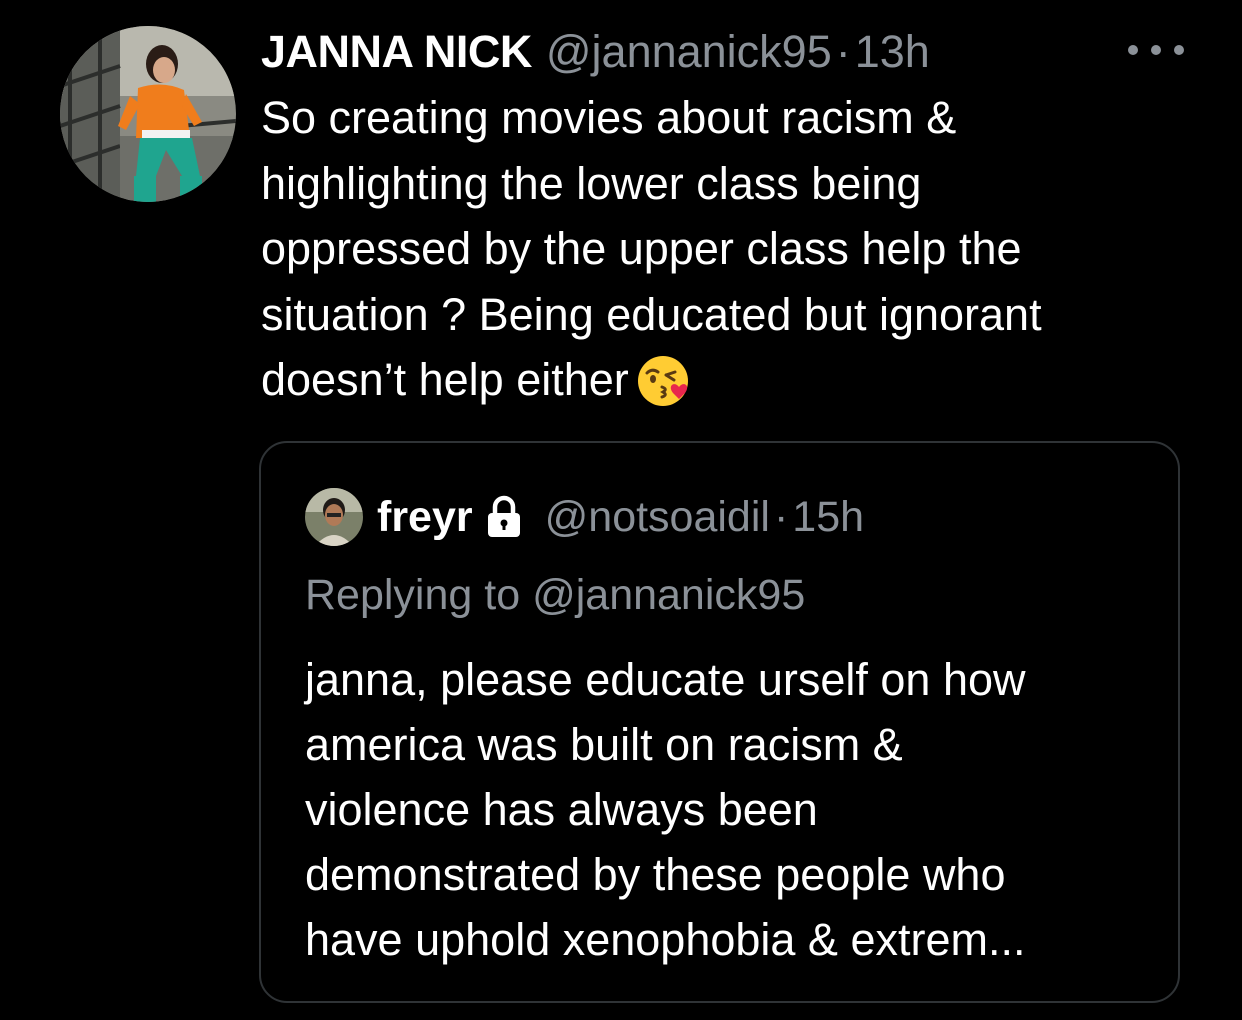 The image size is (1242, 1020). Describe the element at coordinates (396, 52) in the screenshot. I see `author-display-name: JANNA NICK` at that location.